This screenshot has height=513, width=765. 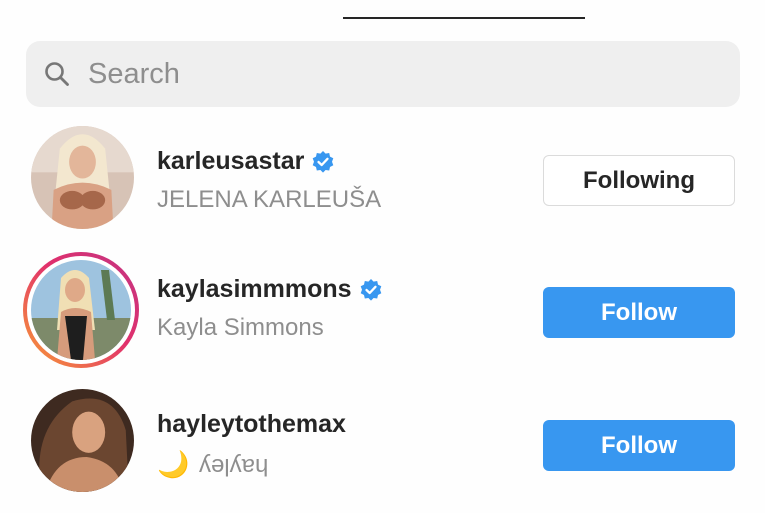 What do you see at coordinates (464, 18) in the screenshot?
I see `active-tab-indicator` at bounding box center [464, 18].